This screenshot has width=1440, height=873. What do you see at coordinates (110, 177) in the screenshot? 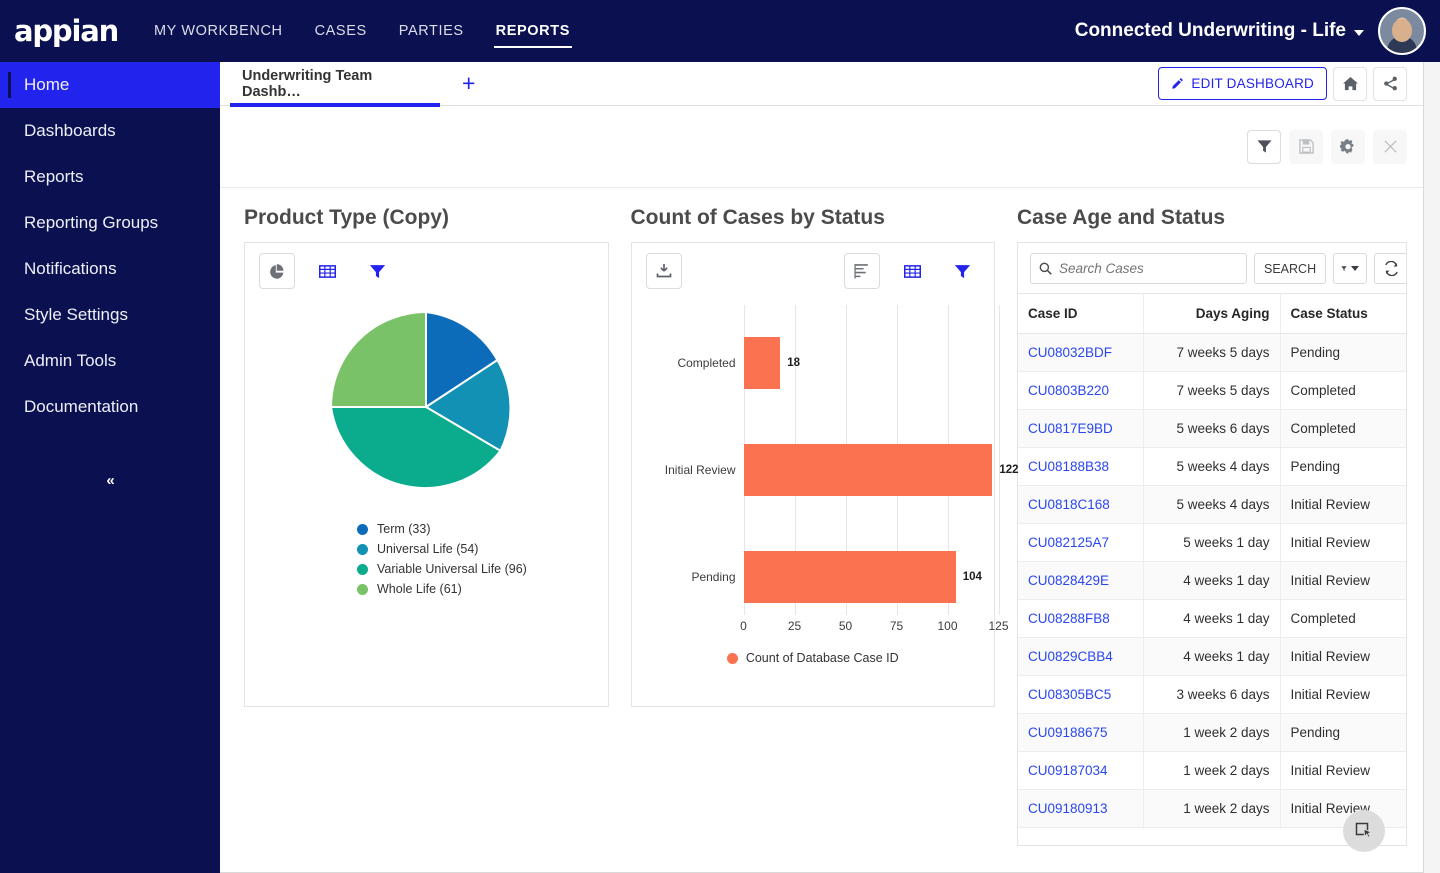
I see `sidebar-item-reports: Reports` at bounding box center [110, 177].